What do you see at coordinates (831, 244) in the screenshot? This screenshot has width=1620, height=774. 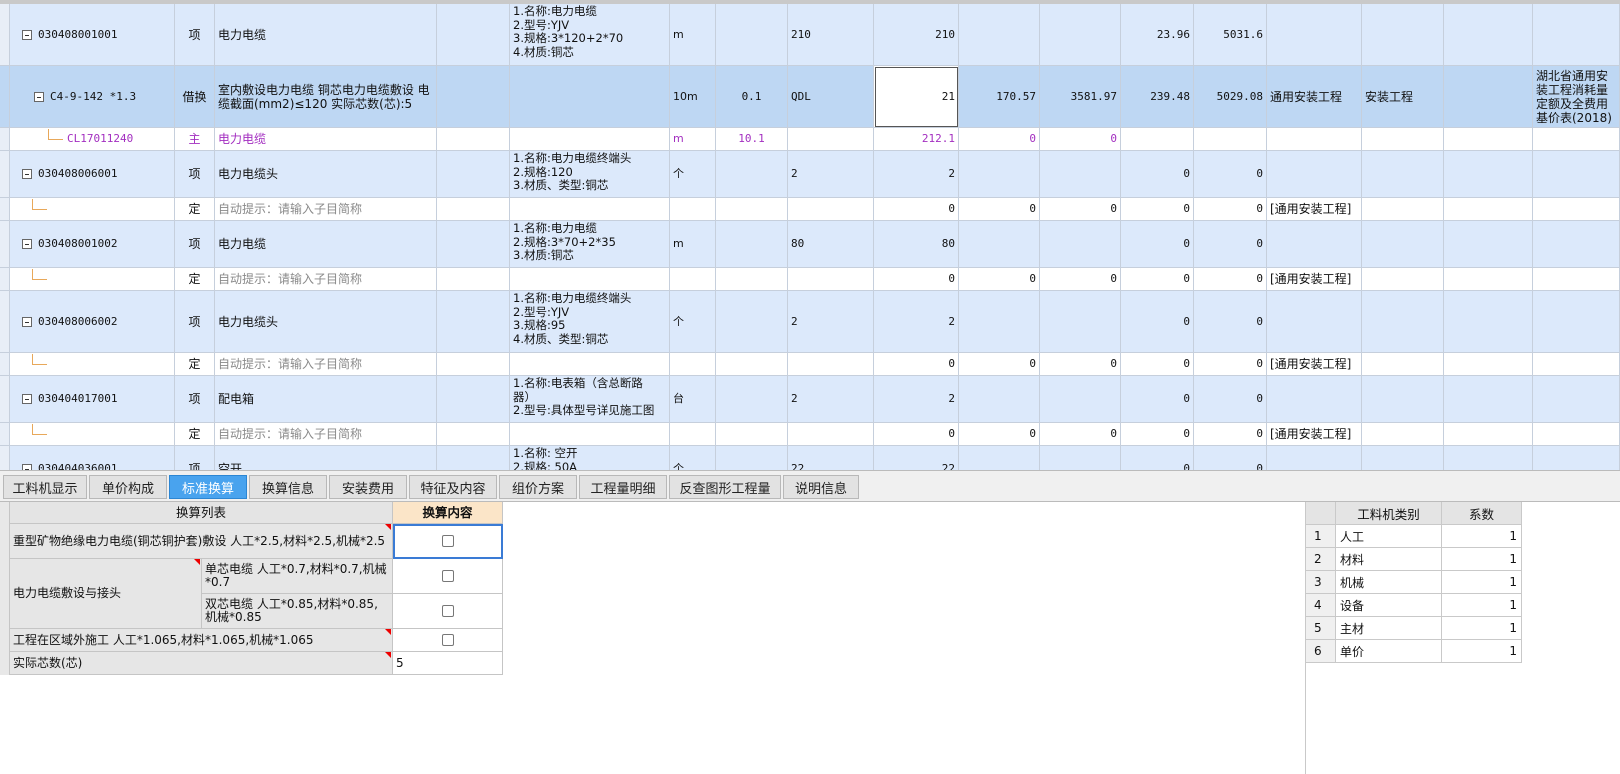 I see `cell-coef: 80` at bounding box center [831, 244].